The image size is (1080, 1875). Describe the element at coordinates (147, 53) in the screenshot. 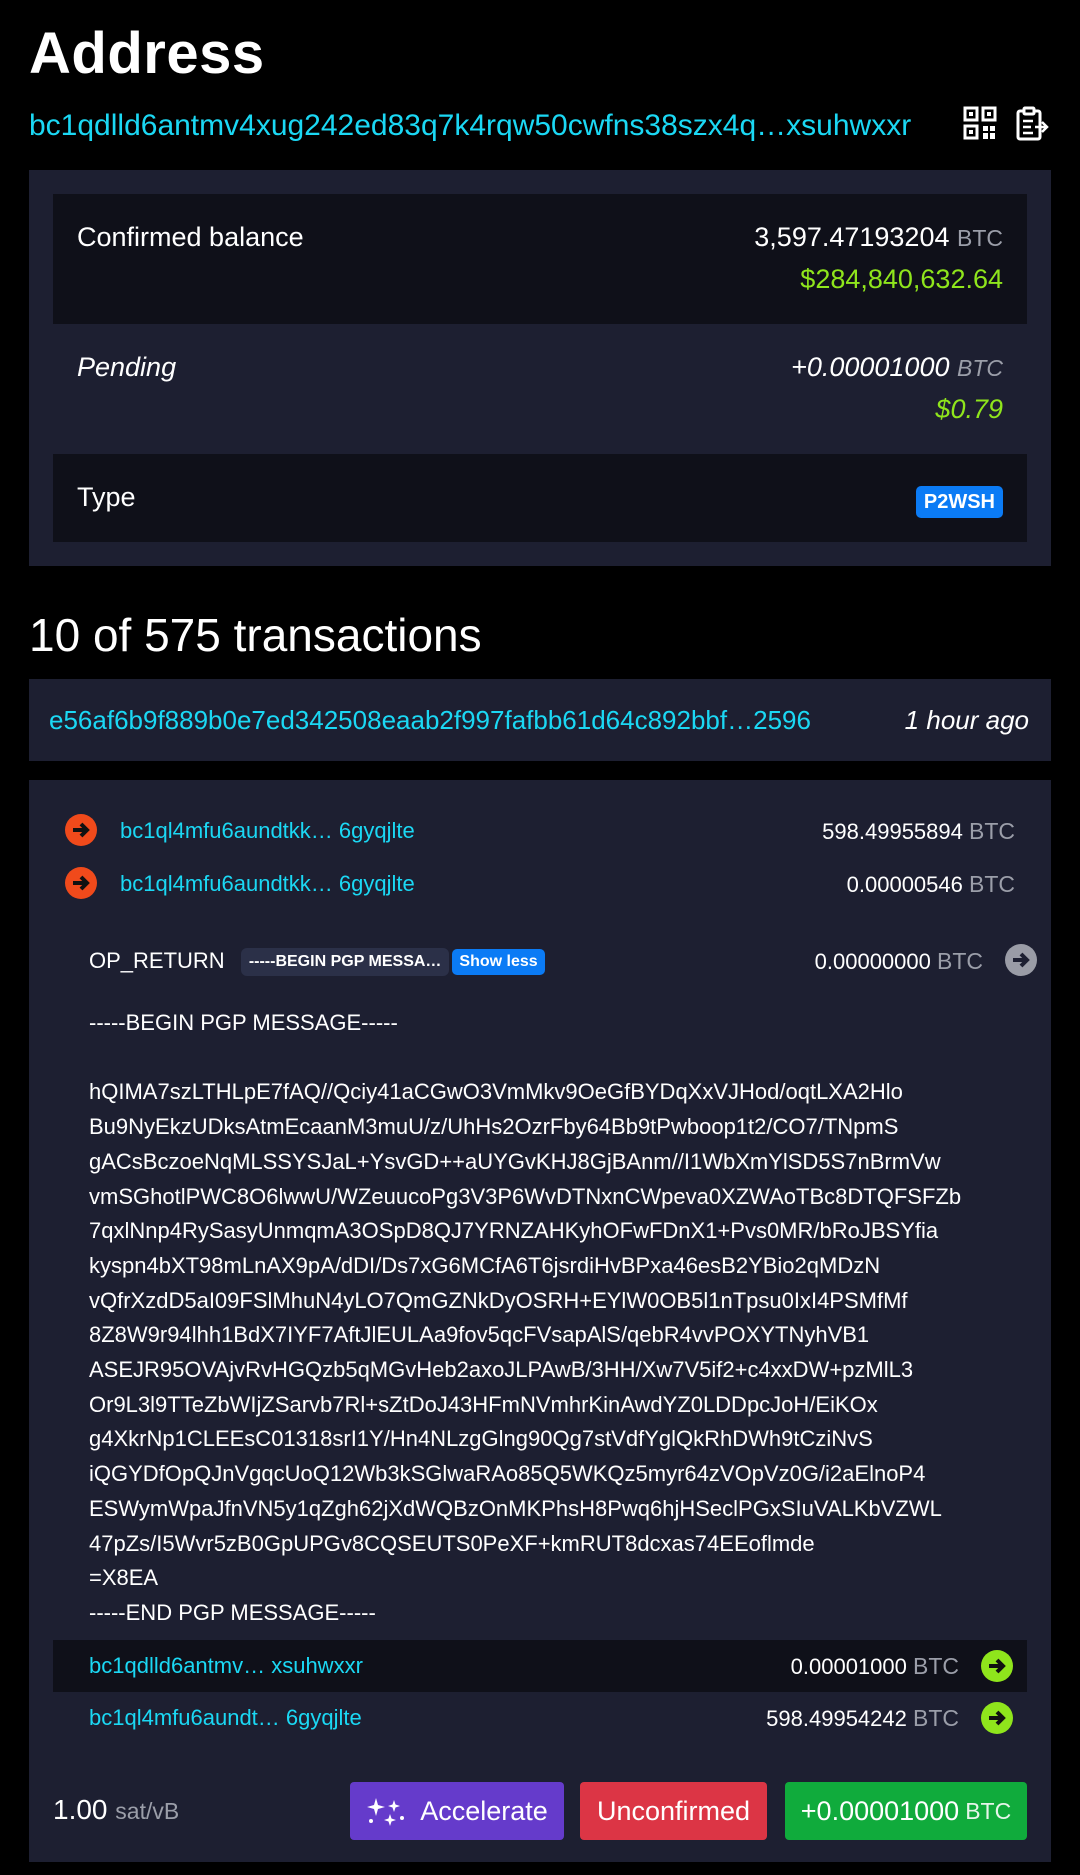

I see `page-title: Address` at that location.